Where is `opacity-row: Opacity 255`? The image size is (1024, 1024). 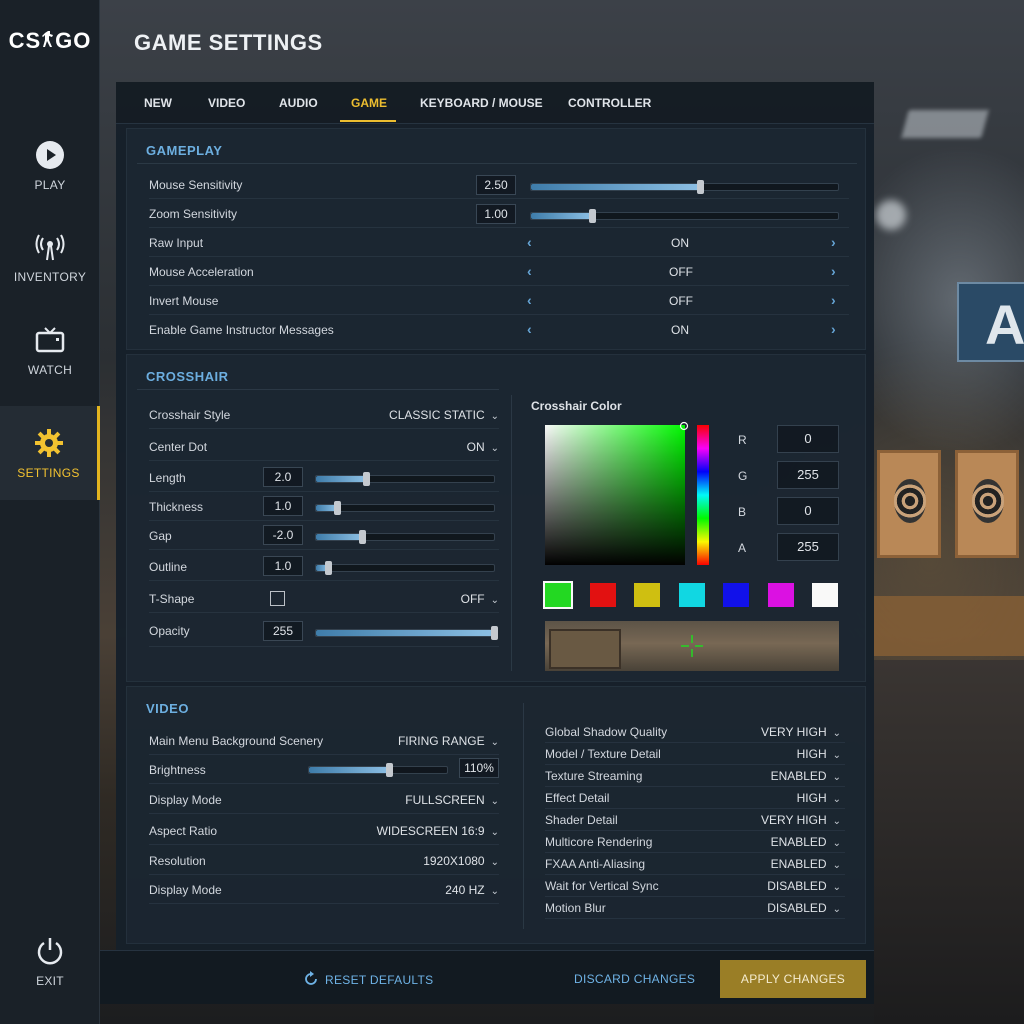
opacity-row: Opacity 255 is located at coordinates (324, 632).